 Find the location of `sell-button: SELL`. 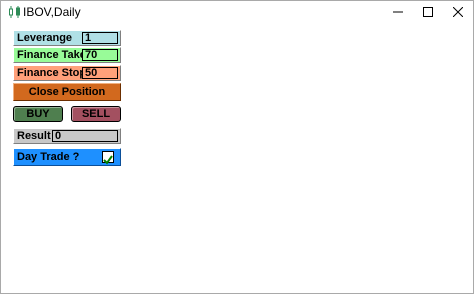

sell-button: SELL is located at coordinates (96, 114).